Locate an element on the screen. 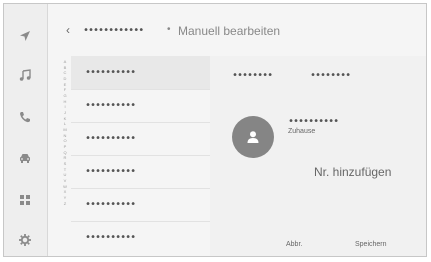 This screenshot has height=262, width=431. alpha-letter: W is located at coordinates (65, 186).